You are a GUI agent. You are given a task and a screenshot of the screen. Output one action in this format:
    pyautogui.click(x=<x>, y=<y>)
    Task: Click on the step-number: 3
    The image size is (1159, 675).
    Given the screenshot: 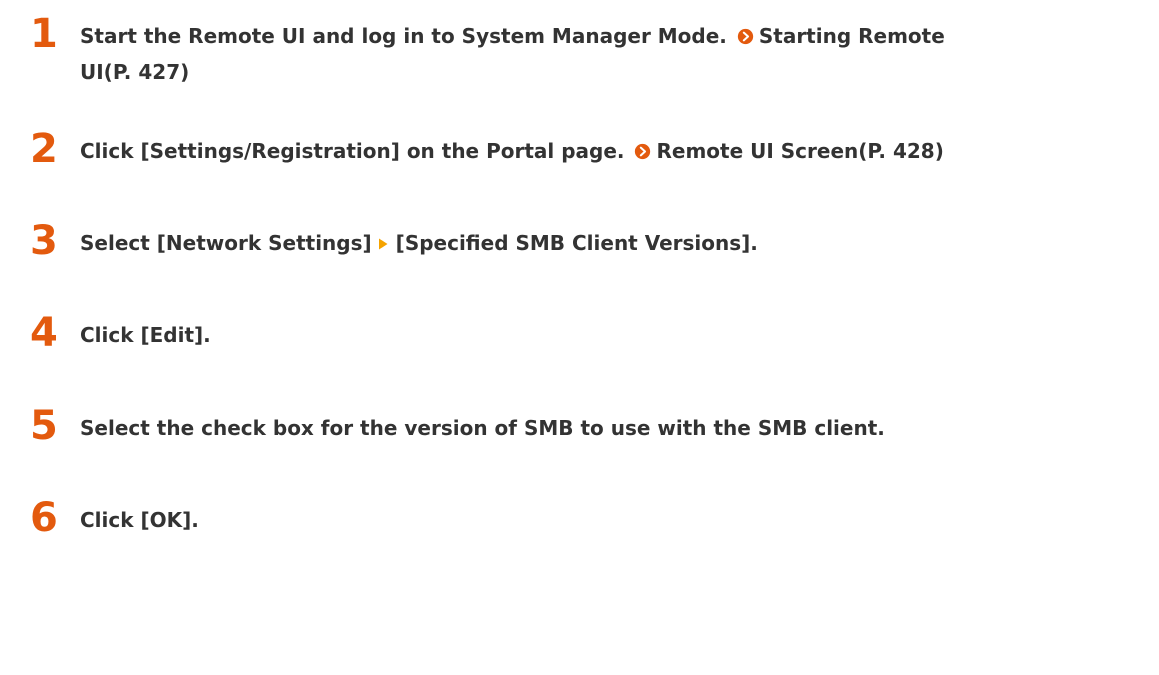 What is the action you would take?
    pyautogui.click(x=44, y=241)
    